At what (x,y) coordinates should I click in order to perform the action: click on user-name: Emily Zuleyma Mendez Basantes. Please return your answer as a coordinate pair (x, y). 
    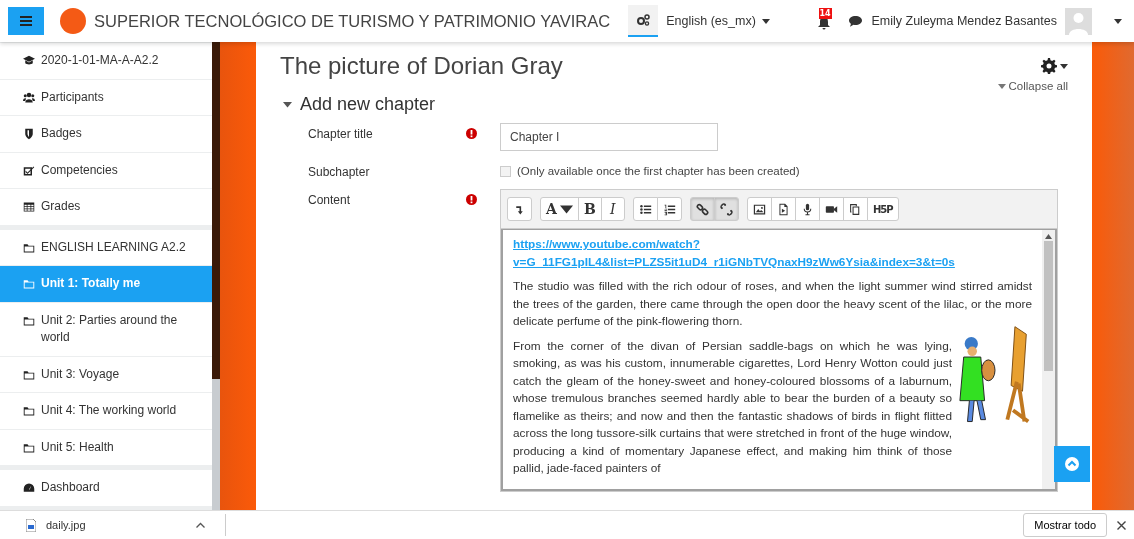
    Looking at the image, I should click on (964, 21).